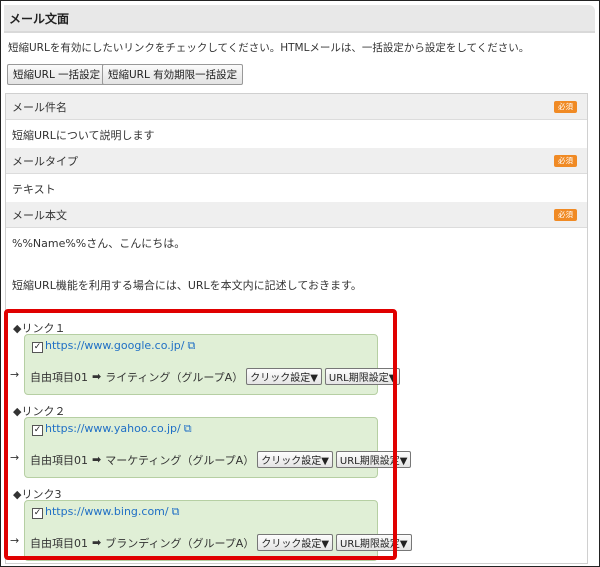  Describe the element at coordinates (39, 215) in the screenshot. I see `body-label: メール本文` at that location.